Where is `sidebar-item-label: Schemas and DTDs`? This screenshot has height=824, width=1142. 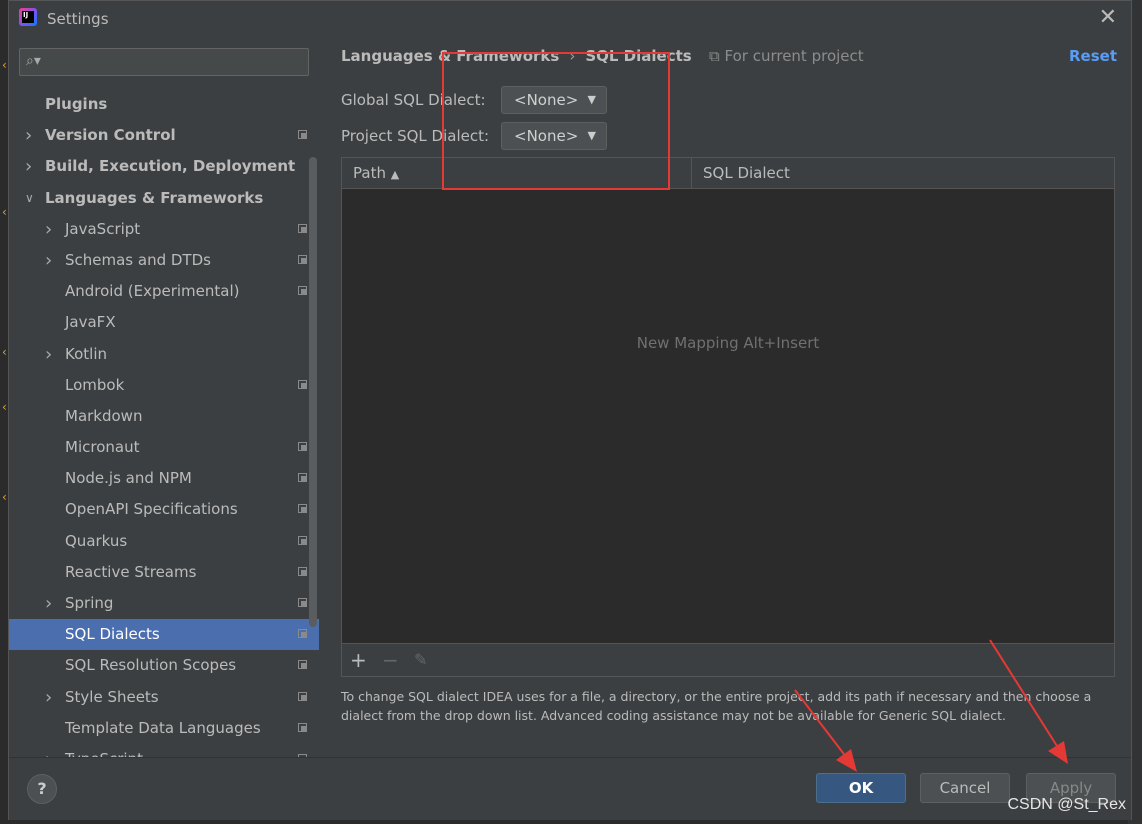
sidebar-item-label: Schemas and DTDs is located at coordinates (138, 259).